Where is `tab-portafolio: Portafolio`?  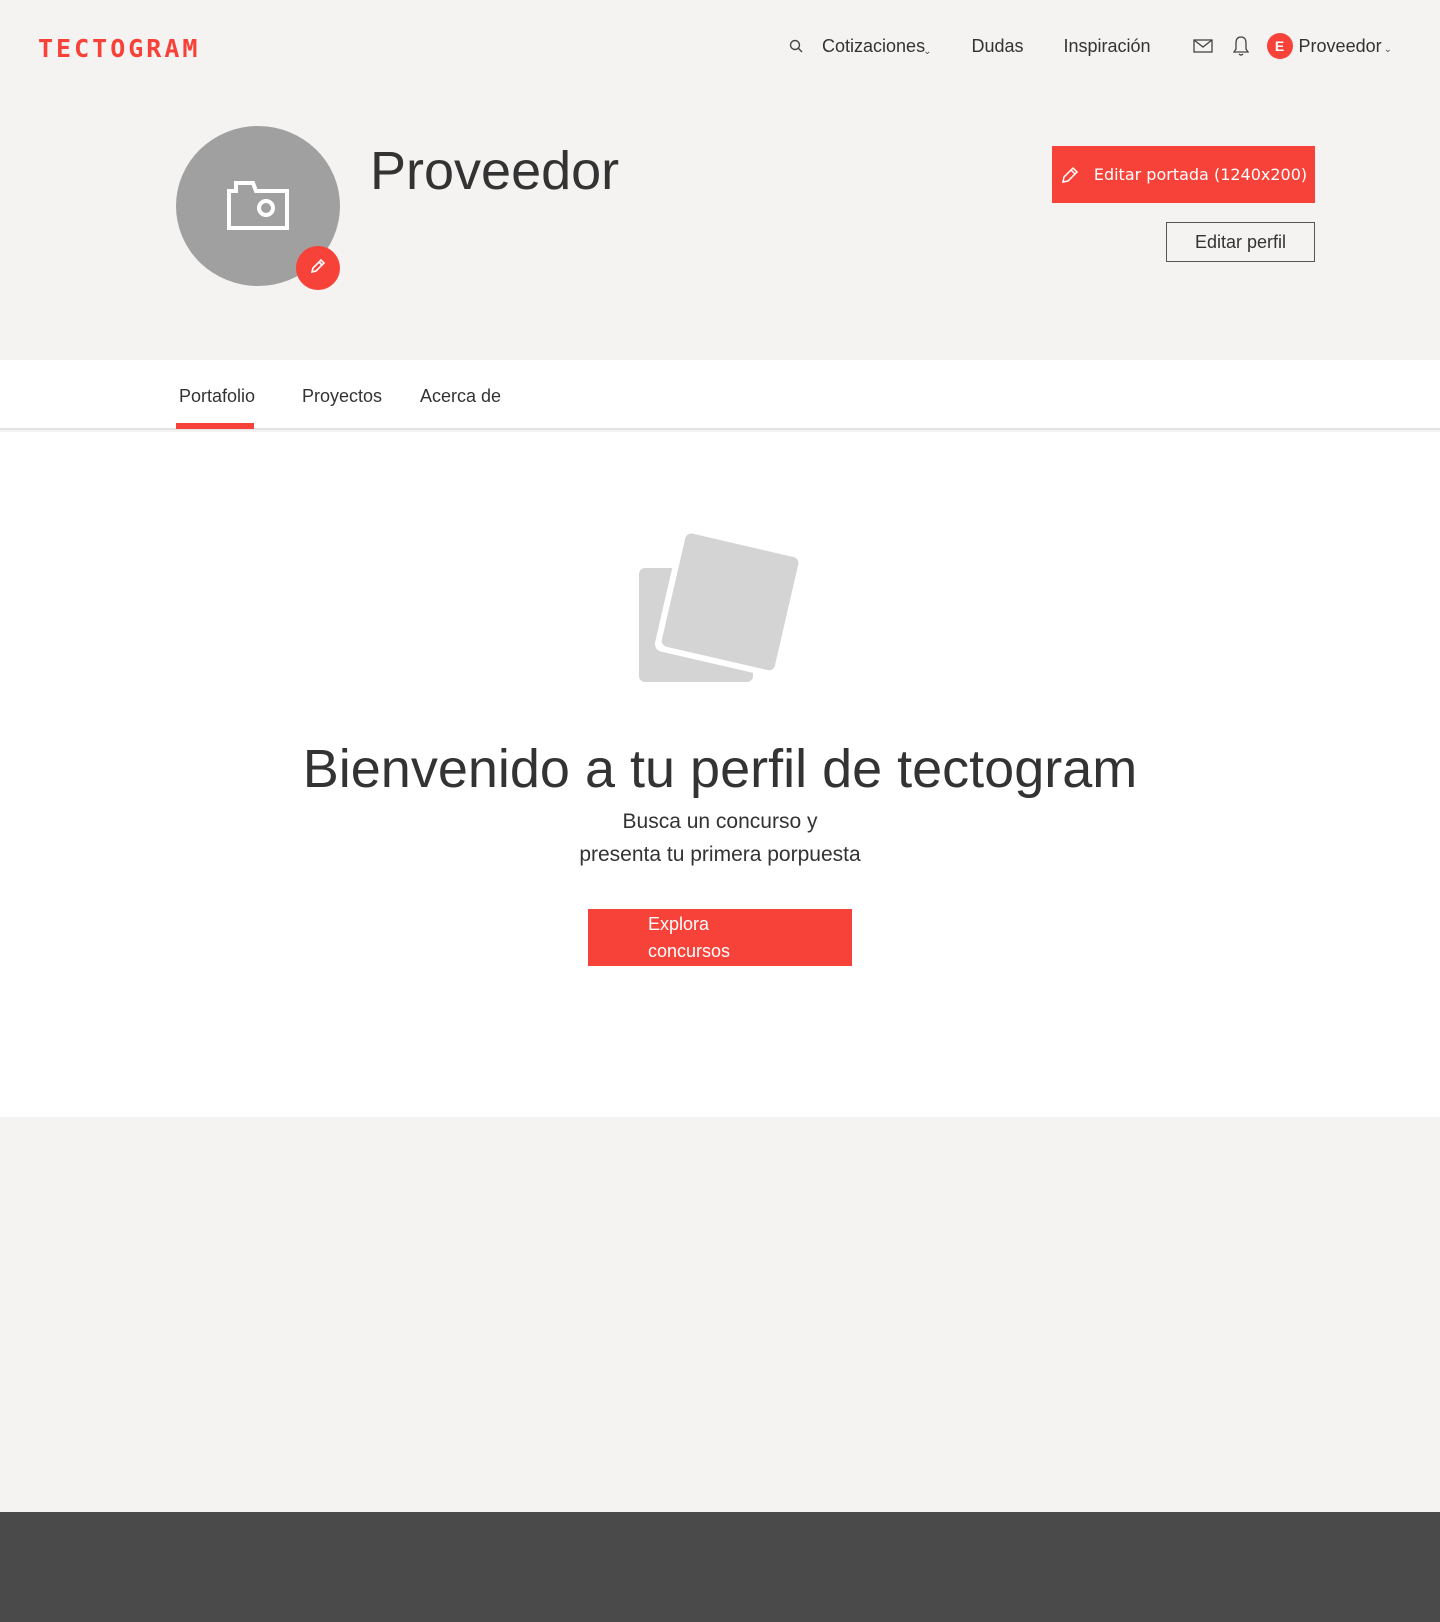 tab-portafolio: Portafolio is located at coordinates (217, 396).